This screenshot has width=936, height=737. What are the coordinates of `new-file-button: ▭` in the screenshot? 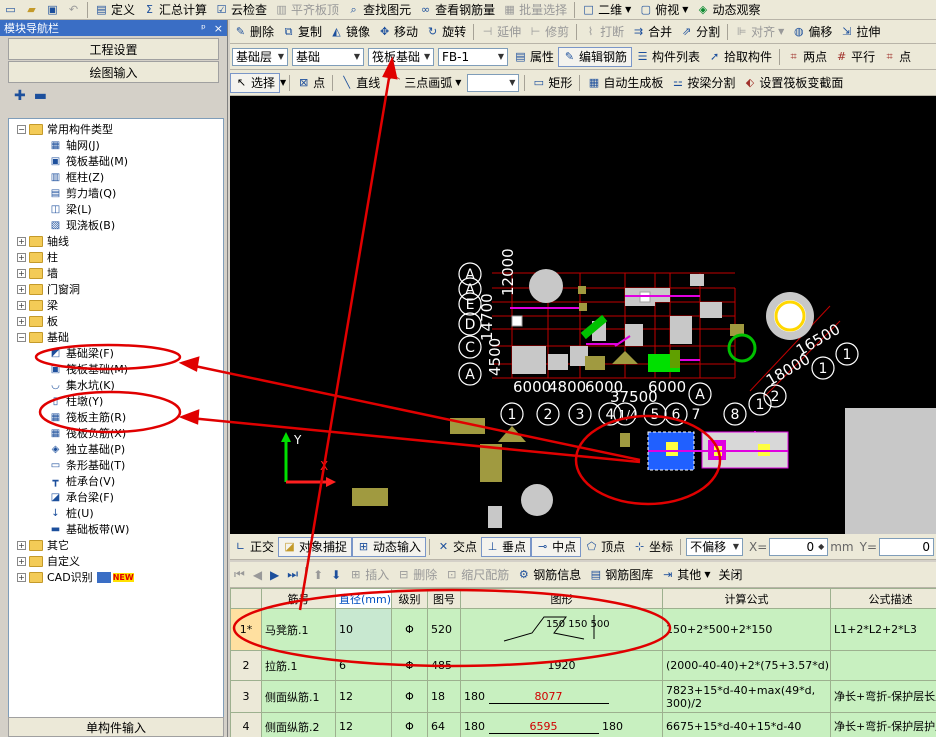 It's located at (10, 9).